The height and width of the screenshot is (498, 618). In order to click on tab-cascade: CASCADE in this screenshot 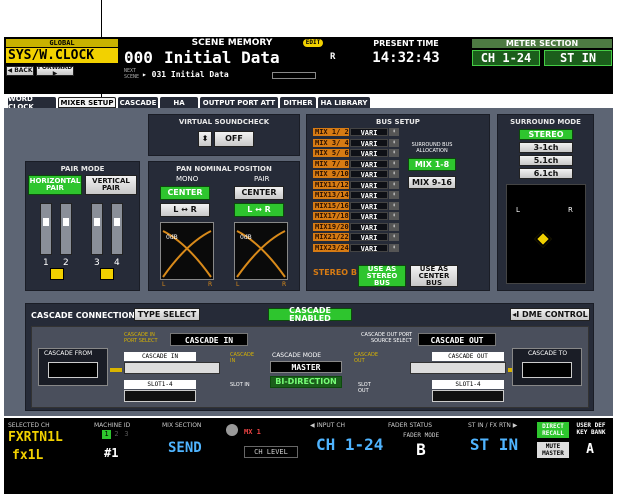, I will do `click(138, 102)`.